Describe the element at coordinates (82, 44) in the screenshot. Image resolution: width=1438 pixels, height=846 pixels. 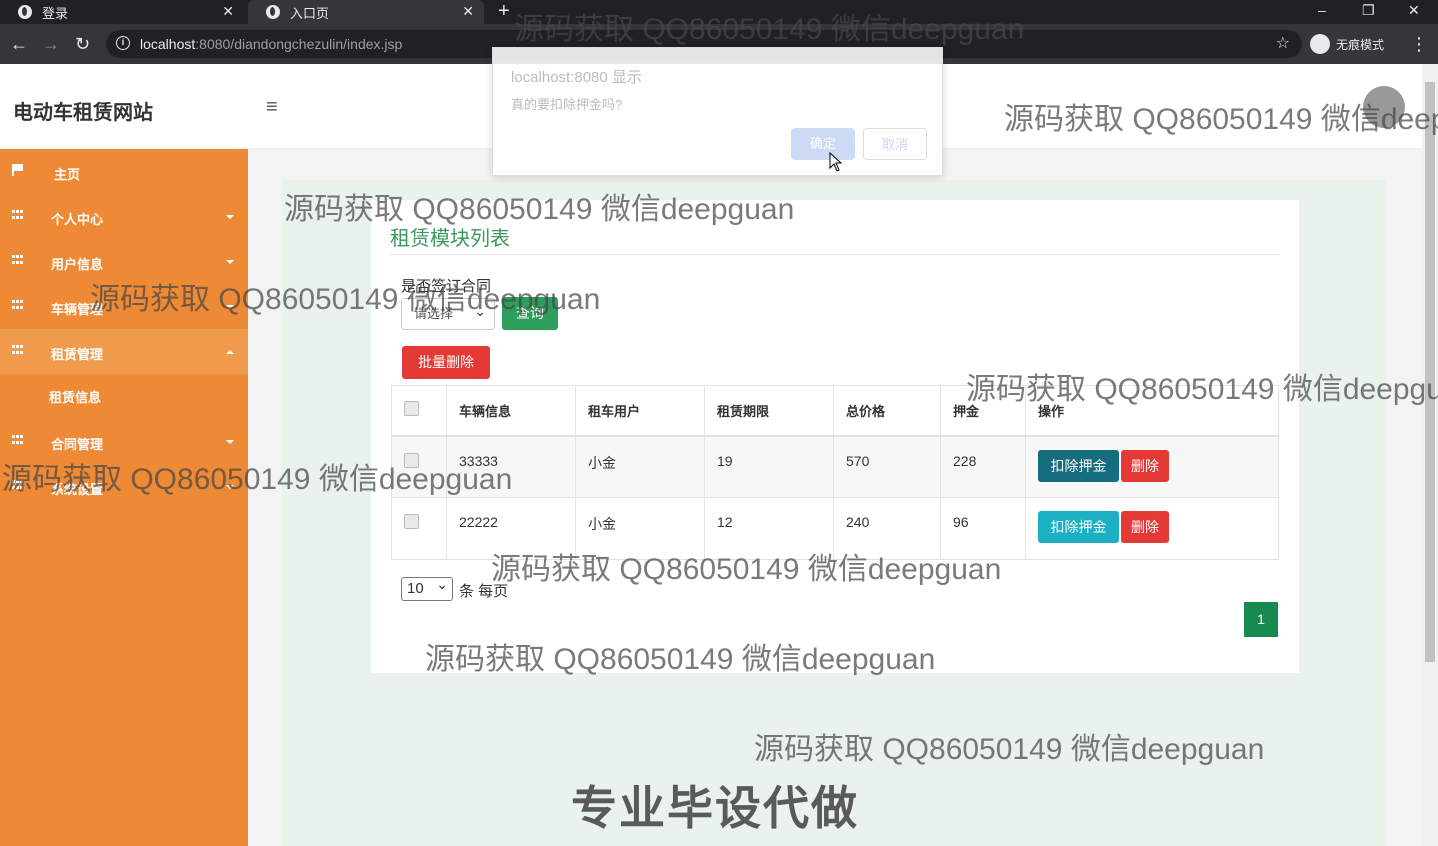
I see `reload-icon: ↻` at that location.